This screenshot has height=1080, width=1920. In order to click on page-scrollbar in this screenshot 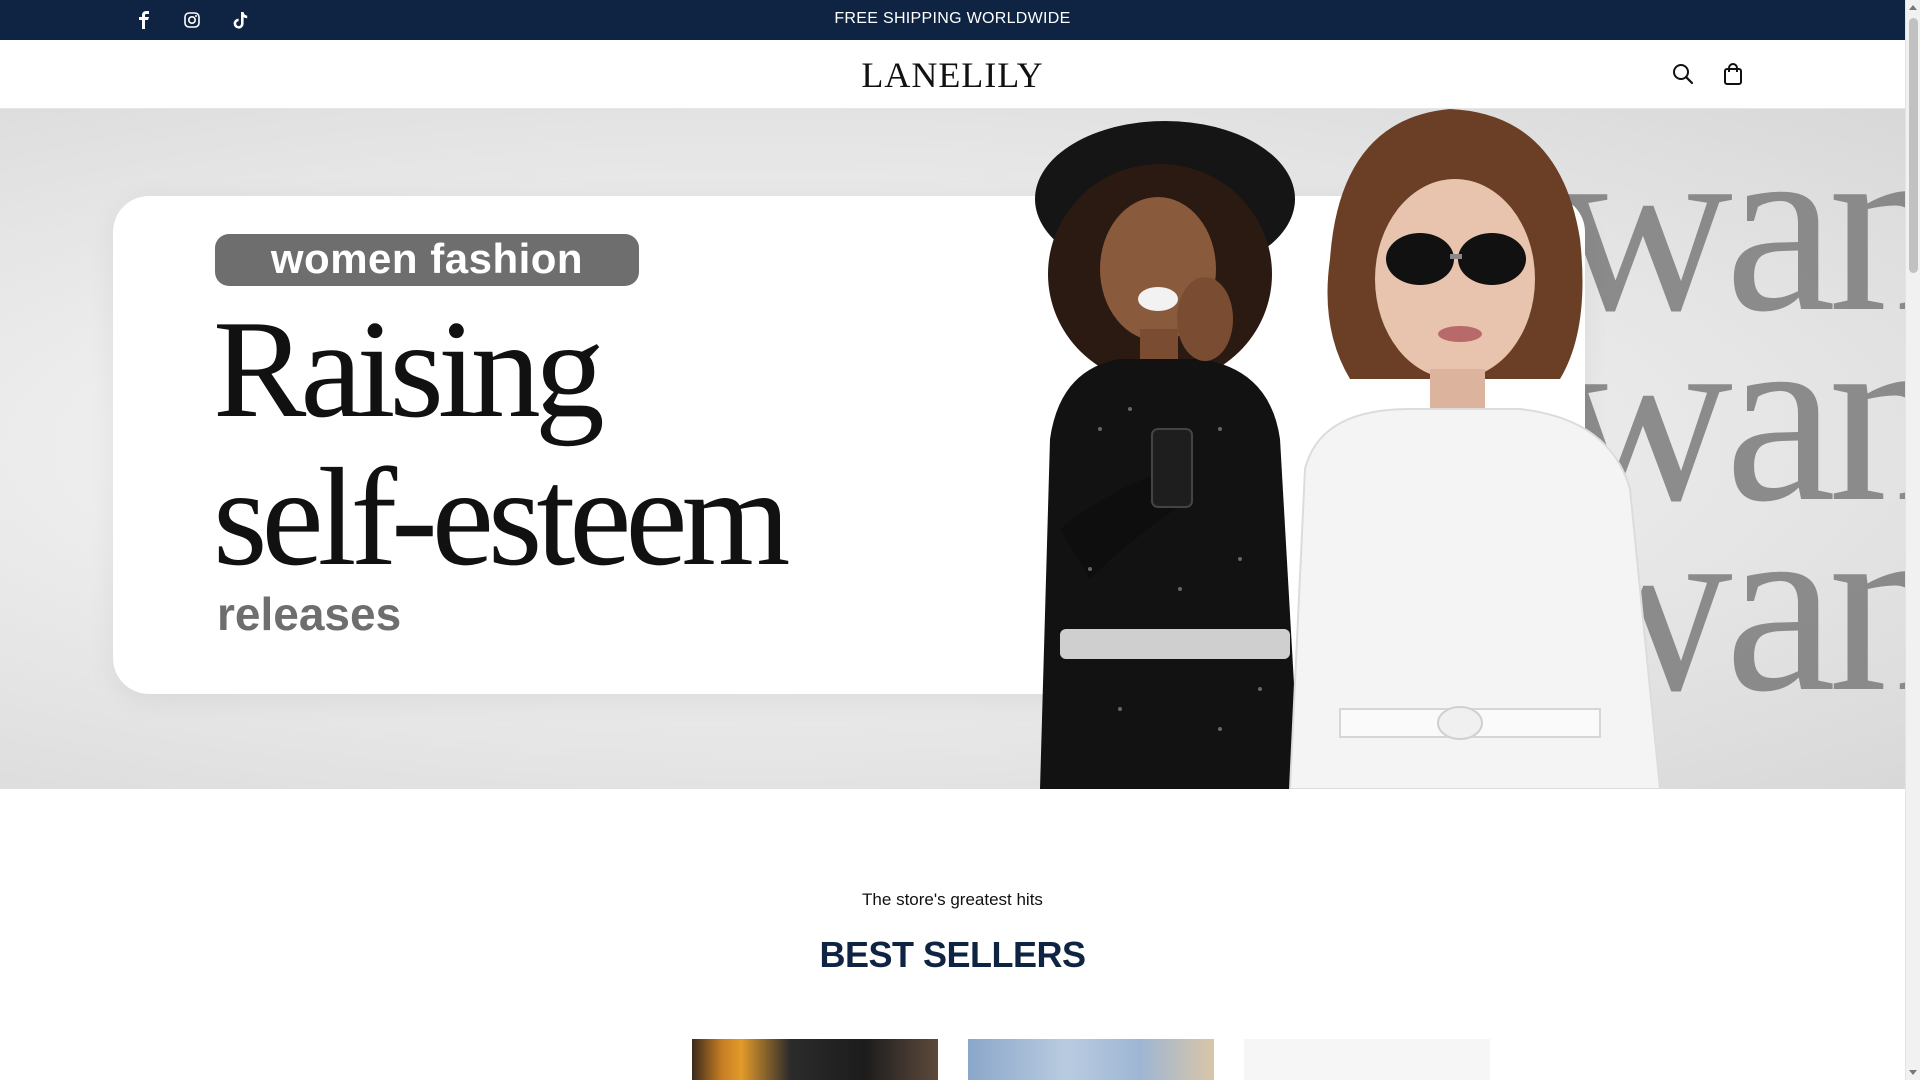, I will do `click(1912, 540)`.